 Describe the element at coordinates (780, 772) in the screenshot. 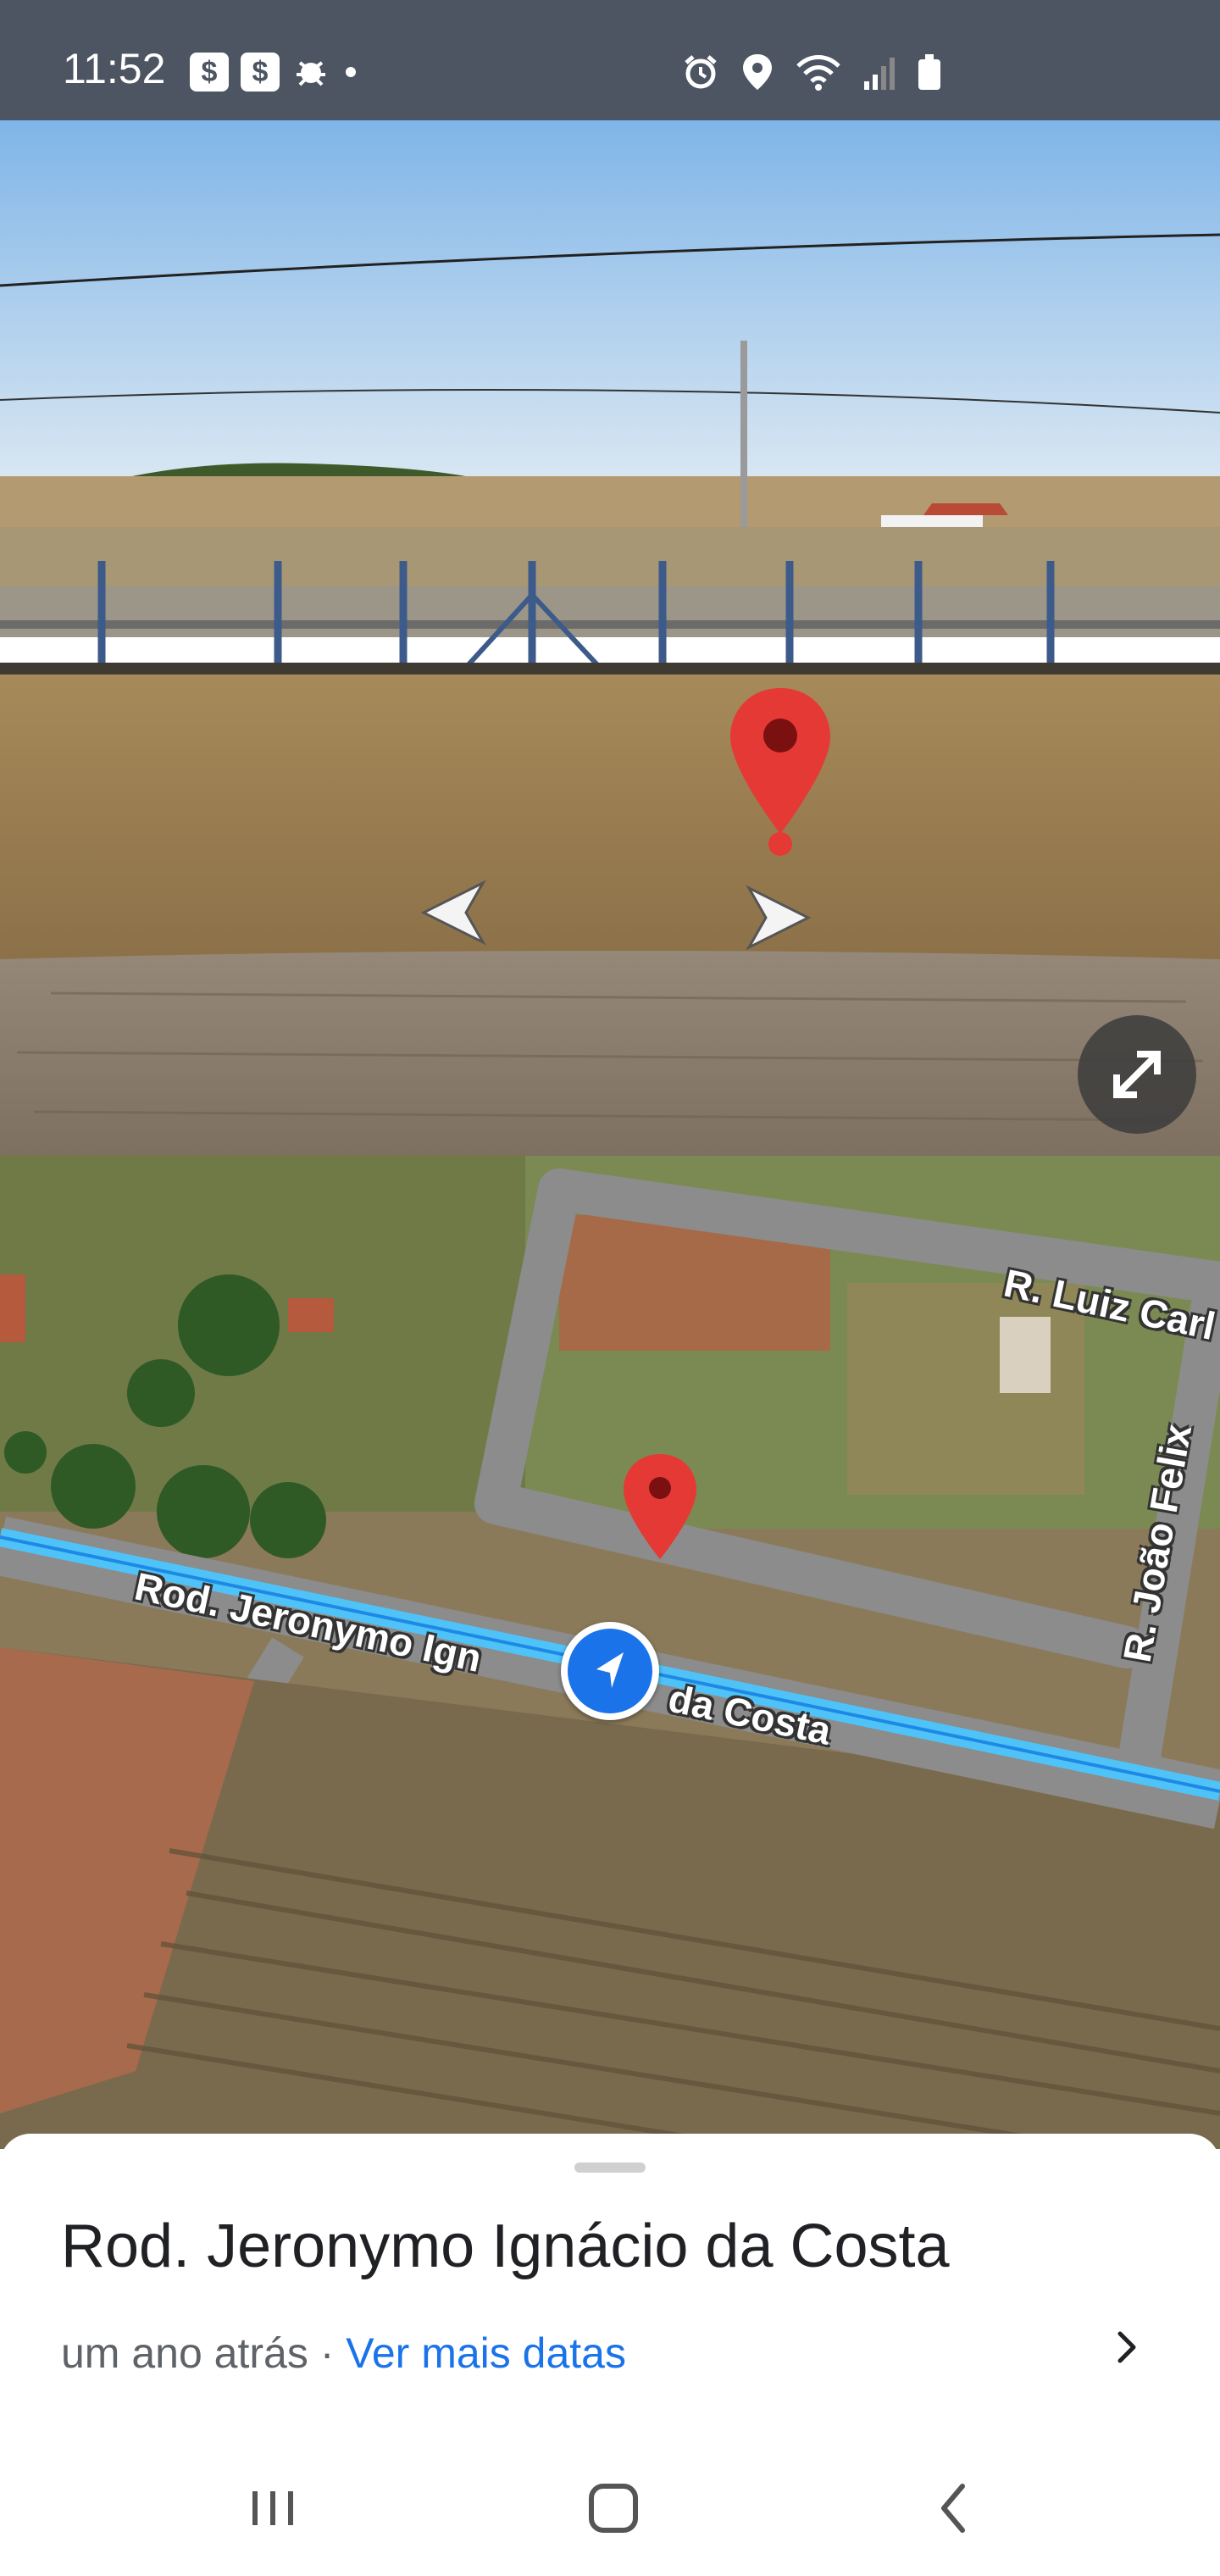

I see `location-pin-icon` at that location.